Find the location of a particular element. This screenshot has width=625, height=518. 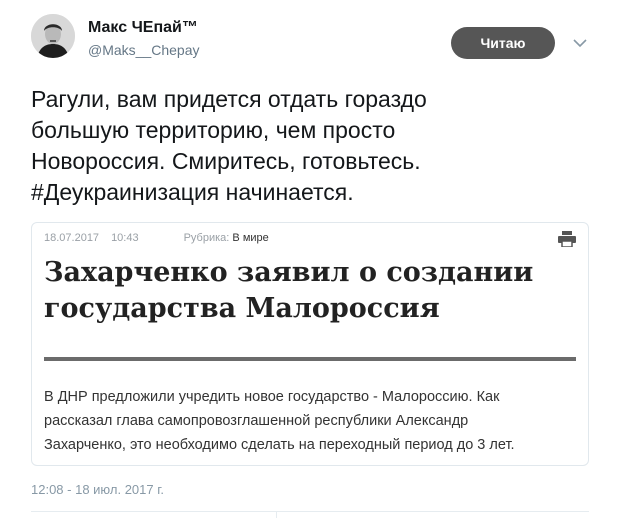

rubric-value: В мире is located at coordinates (250, 238).